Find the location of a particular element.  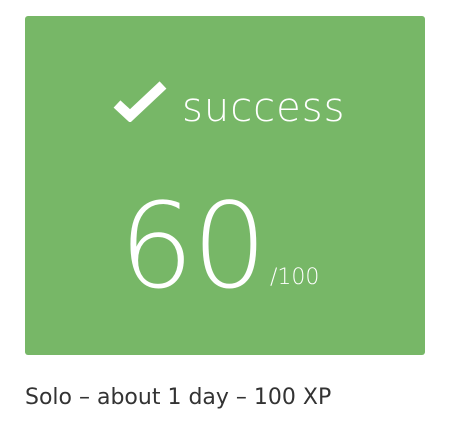

check-icon is located at coordinates (140, 101).